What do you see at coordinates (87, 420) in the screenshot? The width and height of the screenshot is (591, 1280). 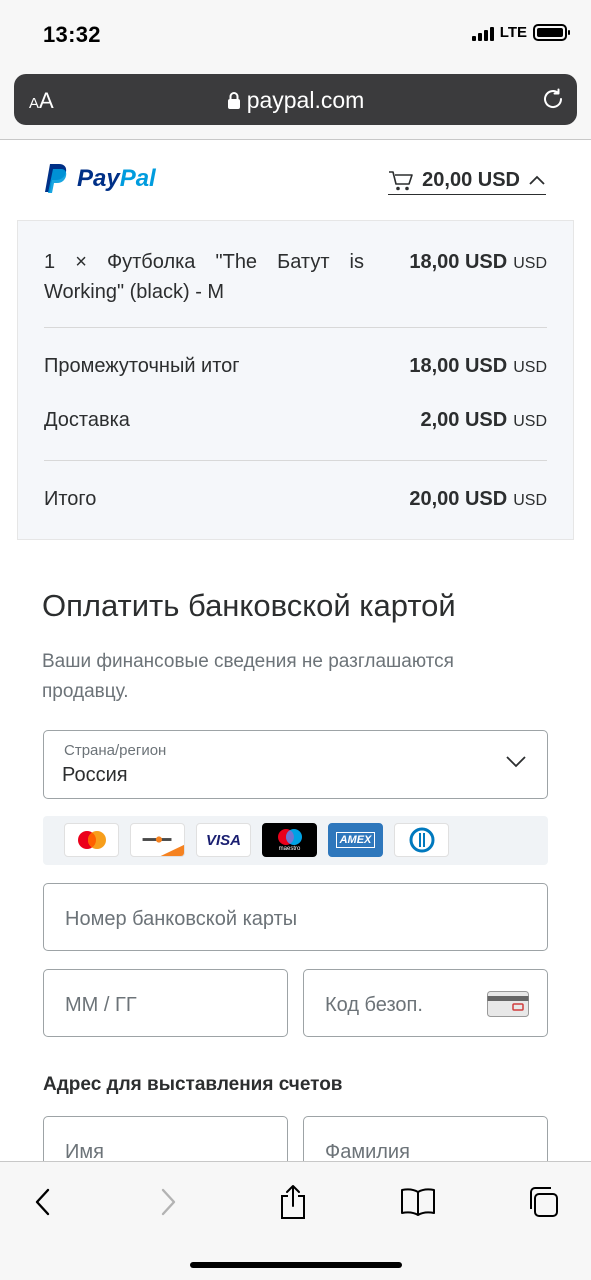 I see `shipping-label: Доставка` at bounding box center [87, 420].